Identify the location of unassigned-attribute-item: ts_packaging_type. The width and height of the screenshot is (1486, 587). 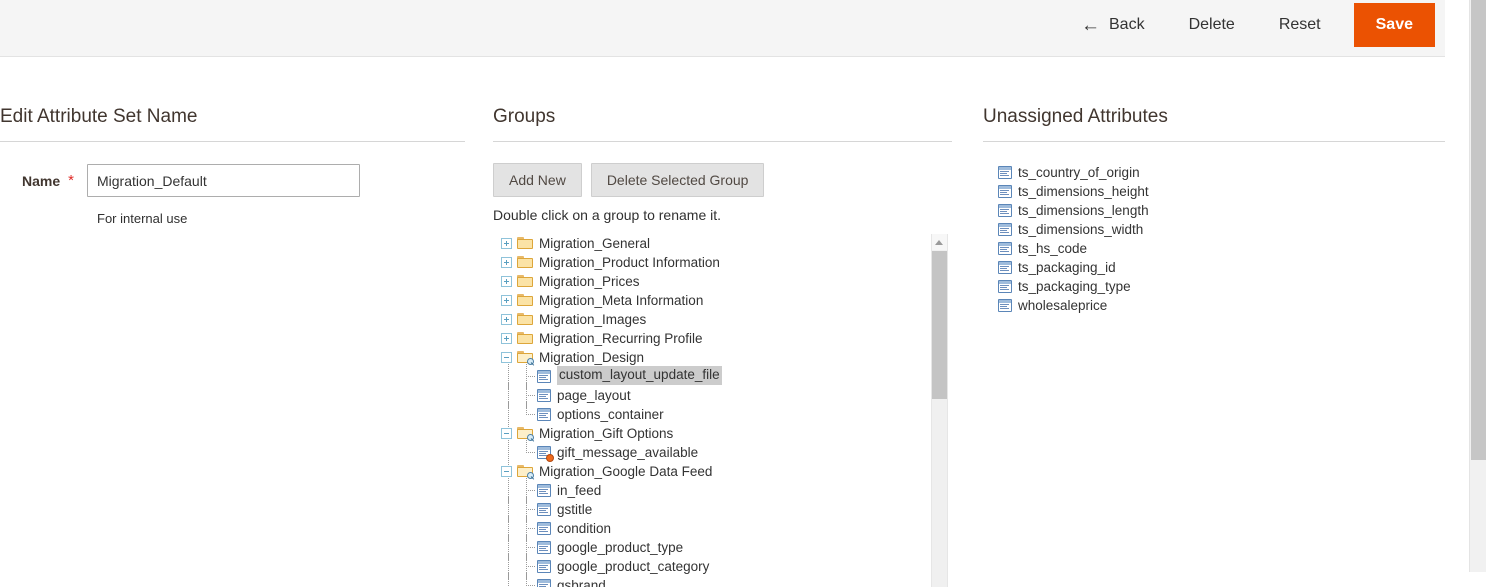
(1221, 286).